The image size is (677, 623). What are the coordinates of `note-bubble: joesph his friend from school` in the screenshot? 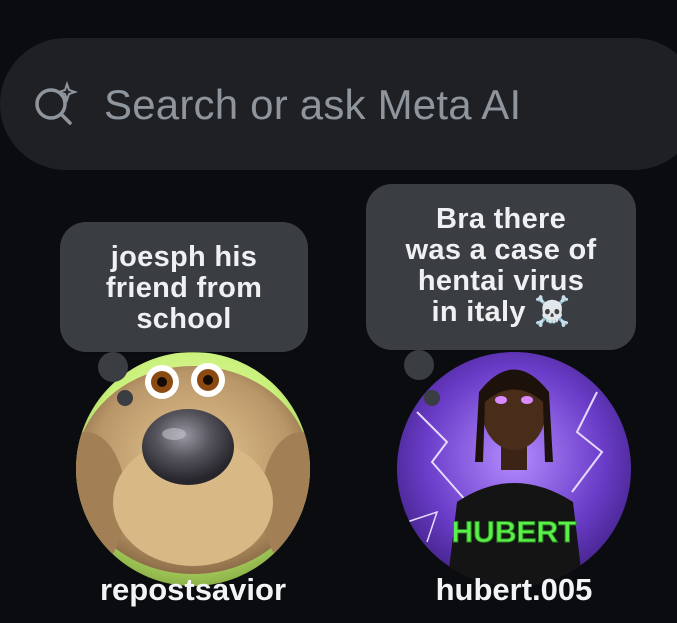 It's located at (184, 287).